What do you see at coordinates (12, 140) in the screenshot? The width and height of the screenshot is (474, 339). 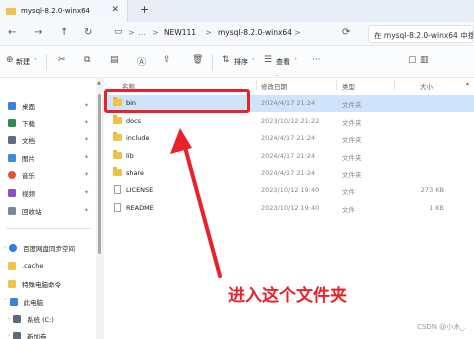 I see `documents-icon` at bounding box center [12, 140].